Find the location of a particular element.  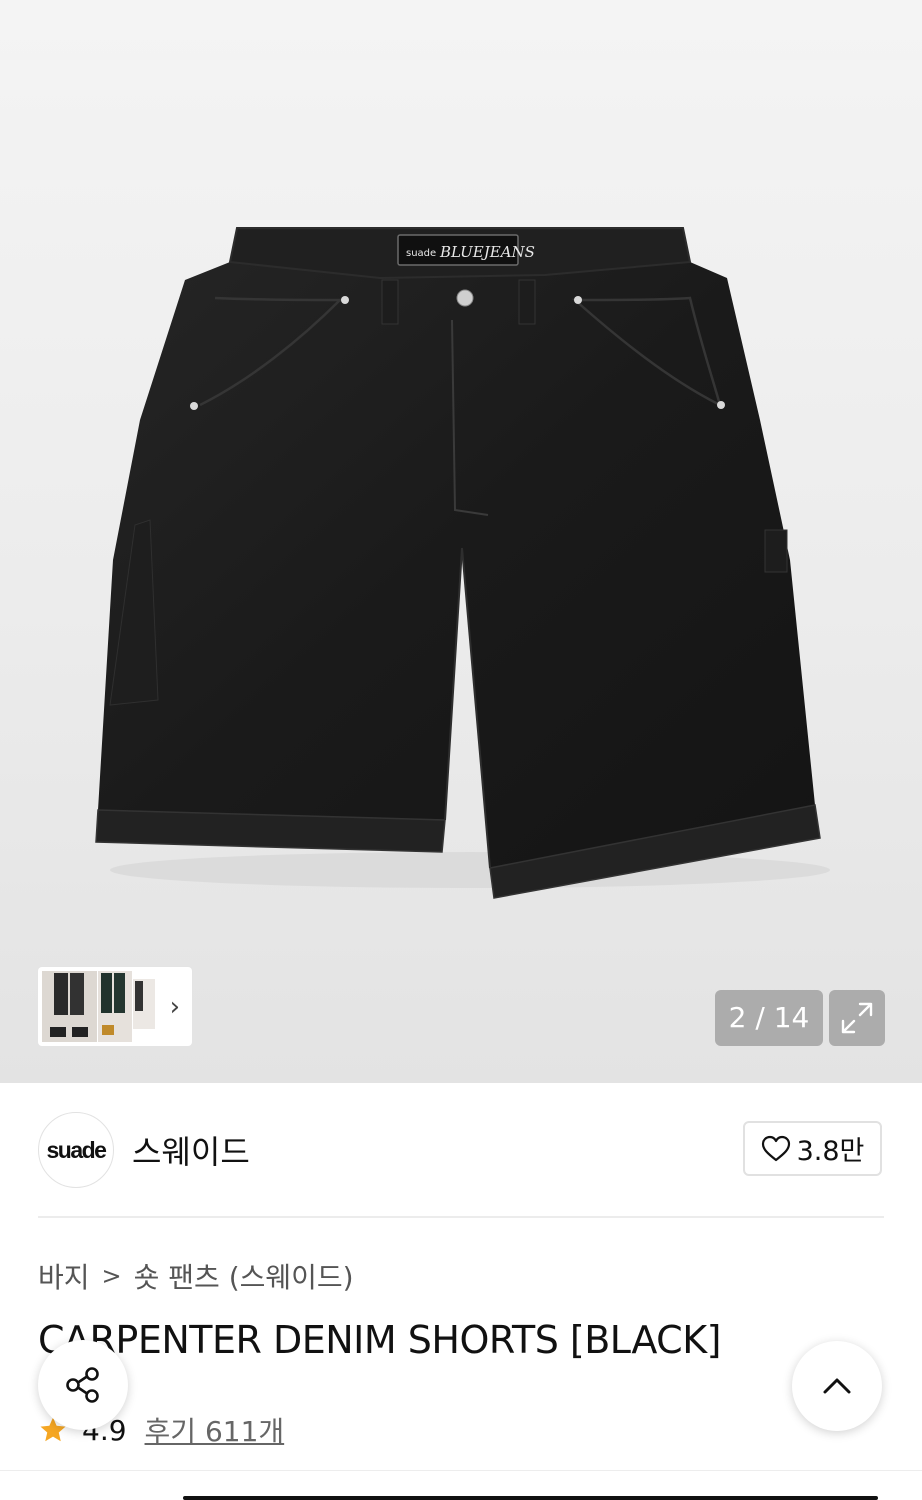

breadcrumb: 바지 > 숏 팬츠 (스웨이드) is located at coordinates (196, 1276).